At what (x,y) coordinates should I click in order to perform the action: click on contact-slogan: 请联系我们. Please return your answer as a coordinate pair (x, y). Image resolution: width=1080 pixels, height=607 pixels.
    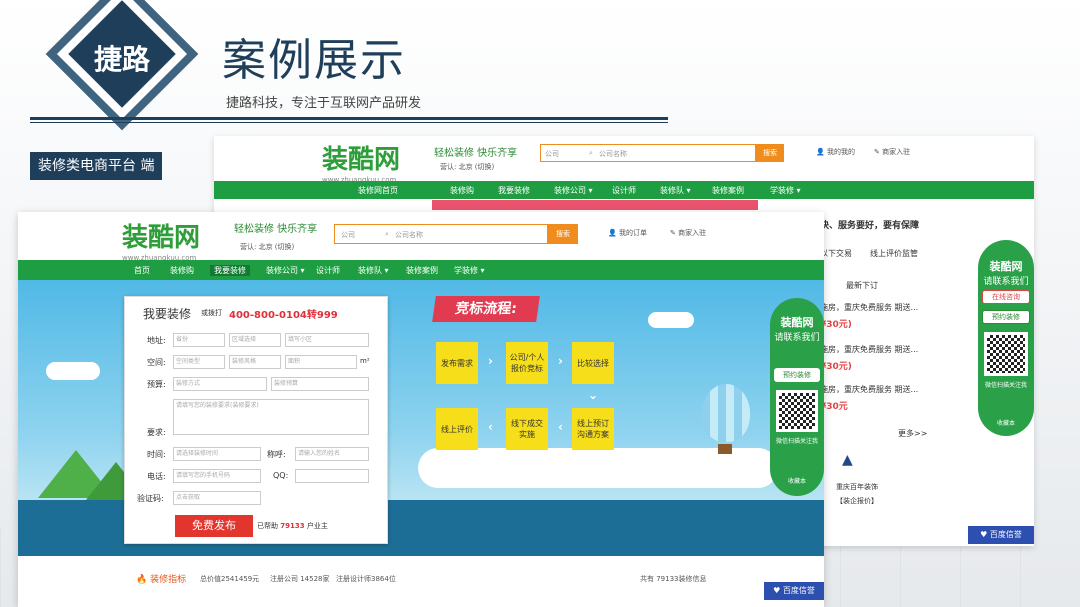
    Looking at the image, I should click on (1006, 282).